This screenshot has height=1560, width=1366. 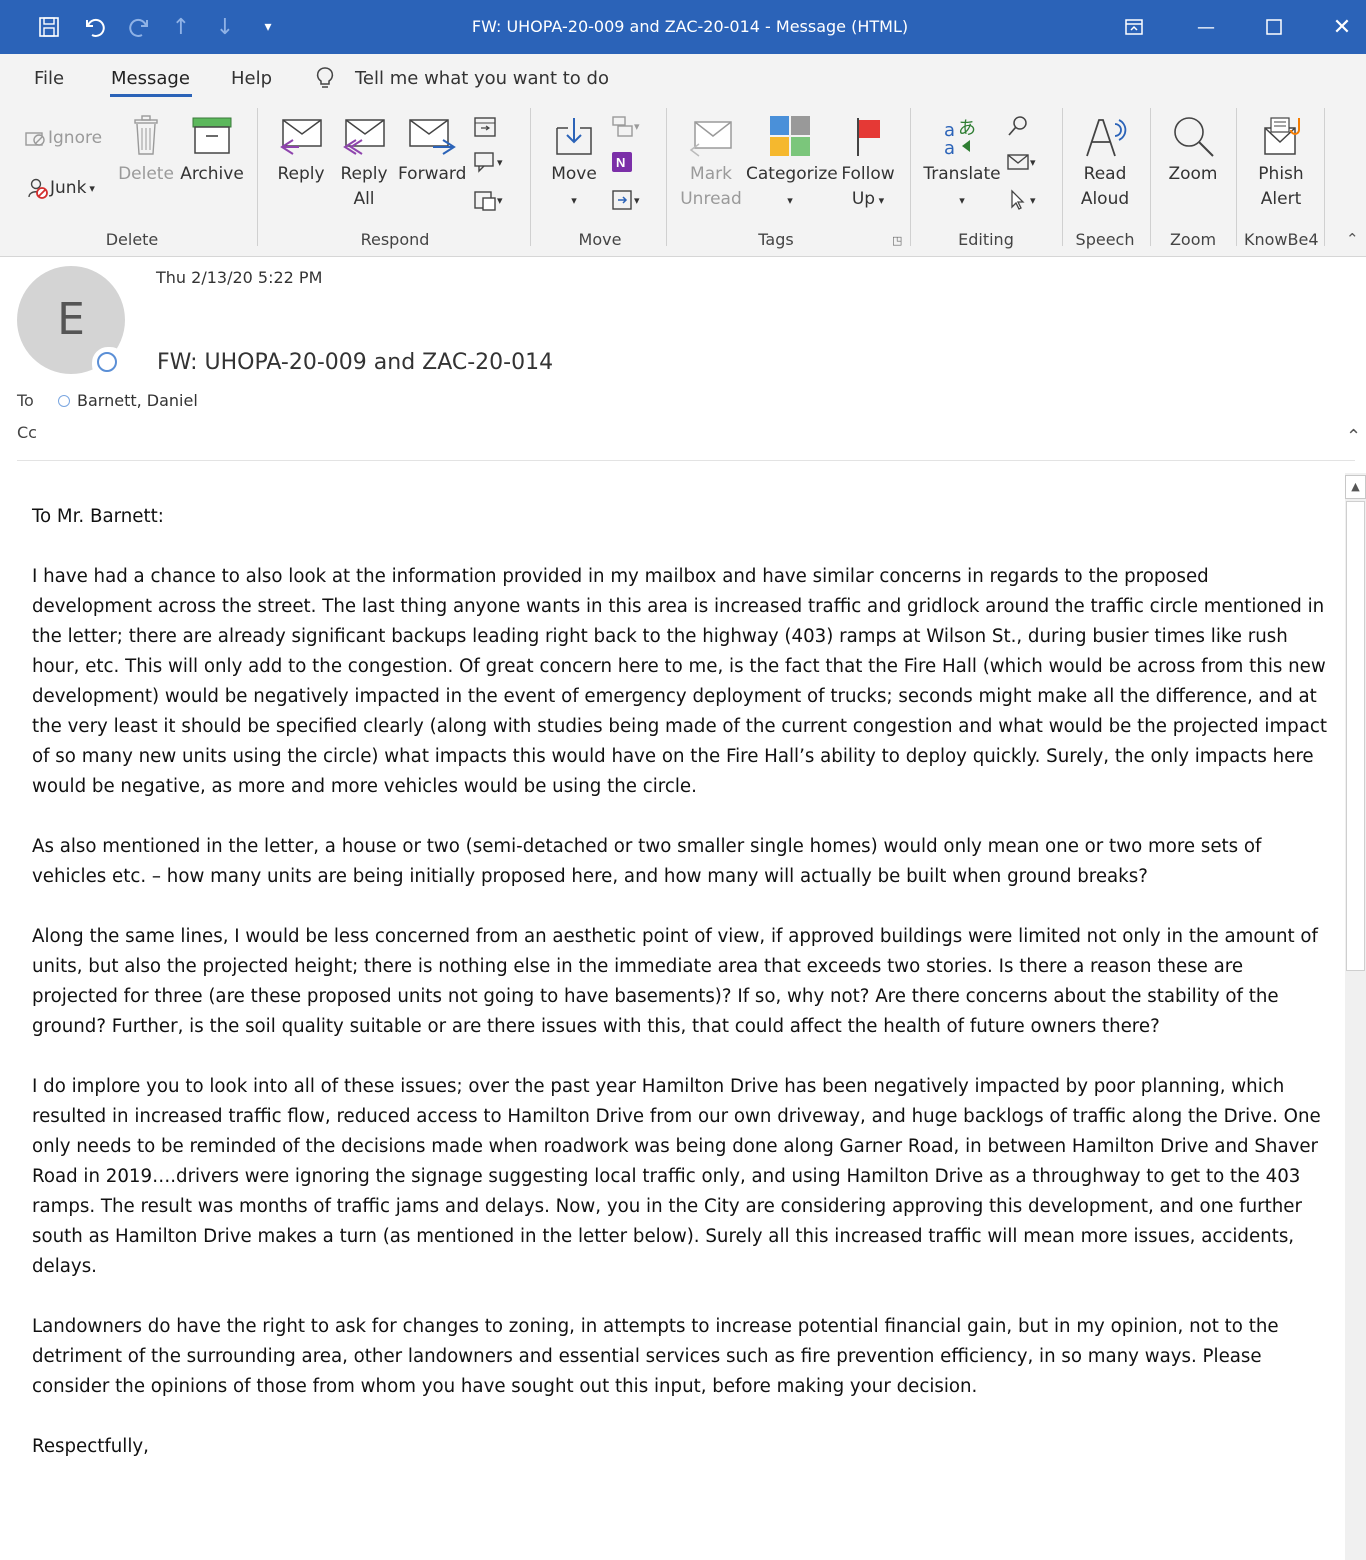 I want to click on svg-text: あ, so click(x=967, y=128).